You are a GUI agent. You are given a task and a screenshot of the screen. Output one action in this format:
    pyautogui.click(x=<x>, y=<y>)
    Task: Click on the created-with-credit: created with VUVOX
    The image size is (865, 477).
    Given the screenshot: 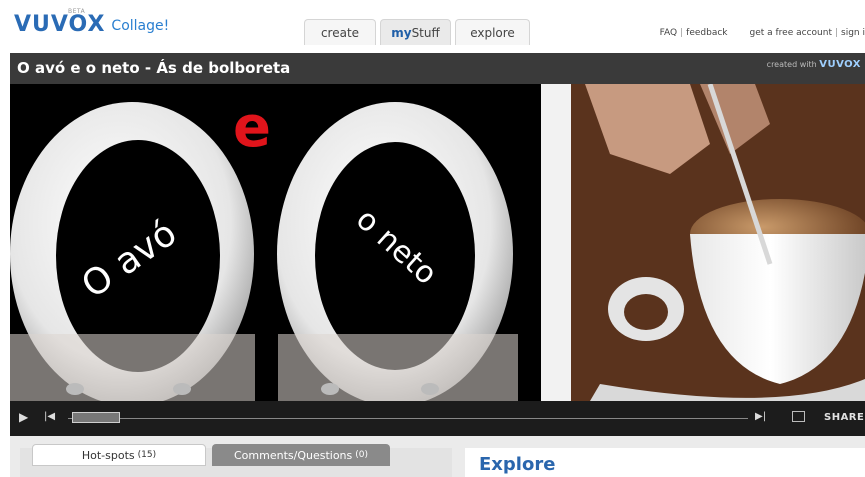 What is the action you would take?
    pyautogui.click(x=814, y=64)
    